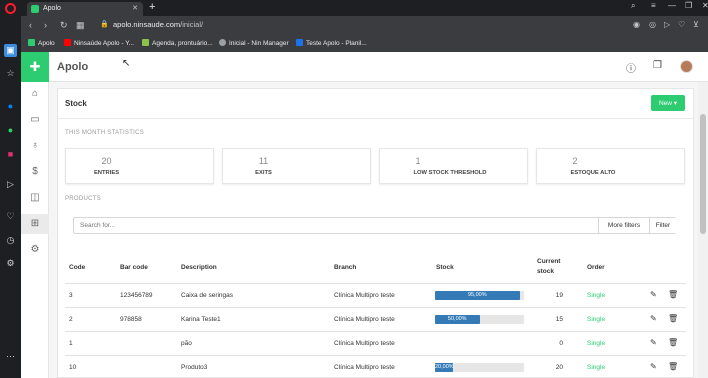 The width and height of the screenshot is (708, 378). I want to click on more-icon: ⋯, so click(10, 356).